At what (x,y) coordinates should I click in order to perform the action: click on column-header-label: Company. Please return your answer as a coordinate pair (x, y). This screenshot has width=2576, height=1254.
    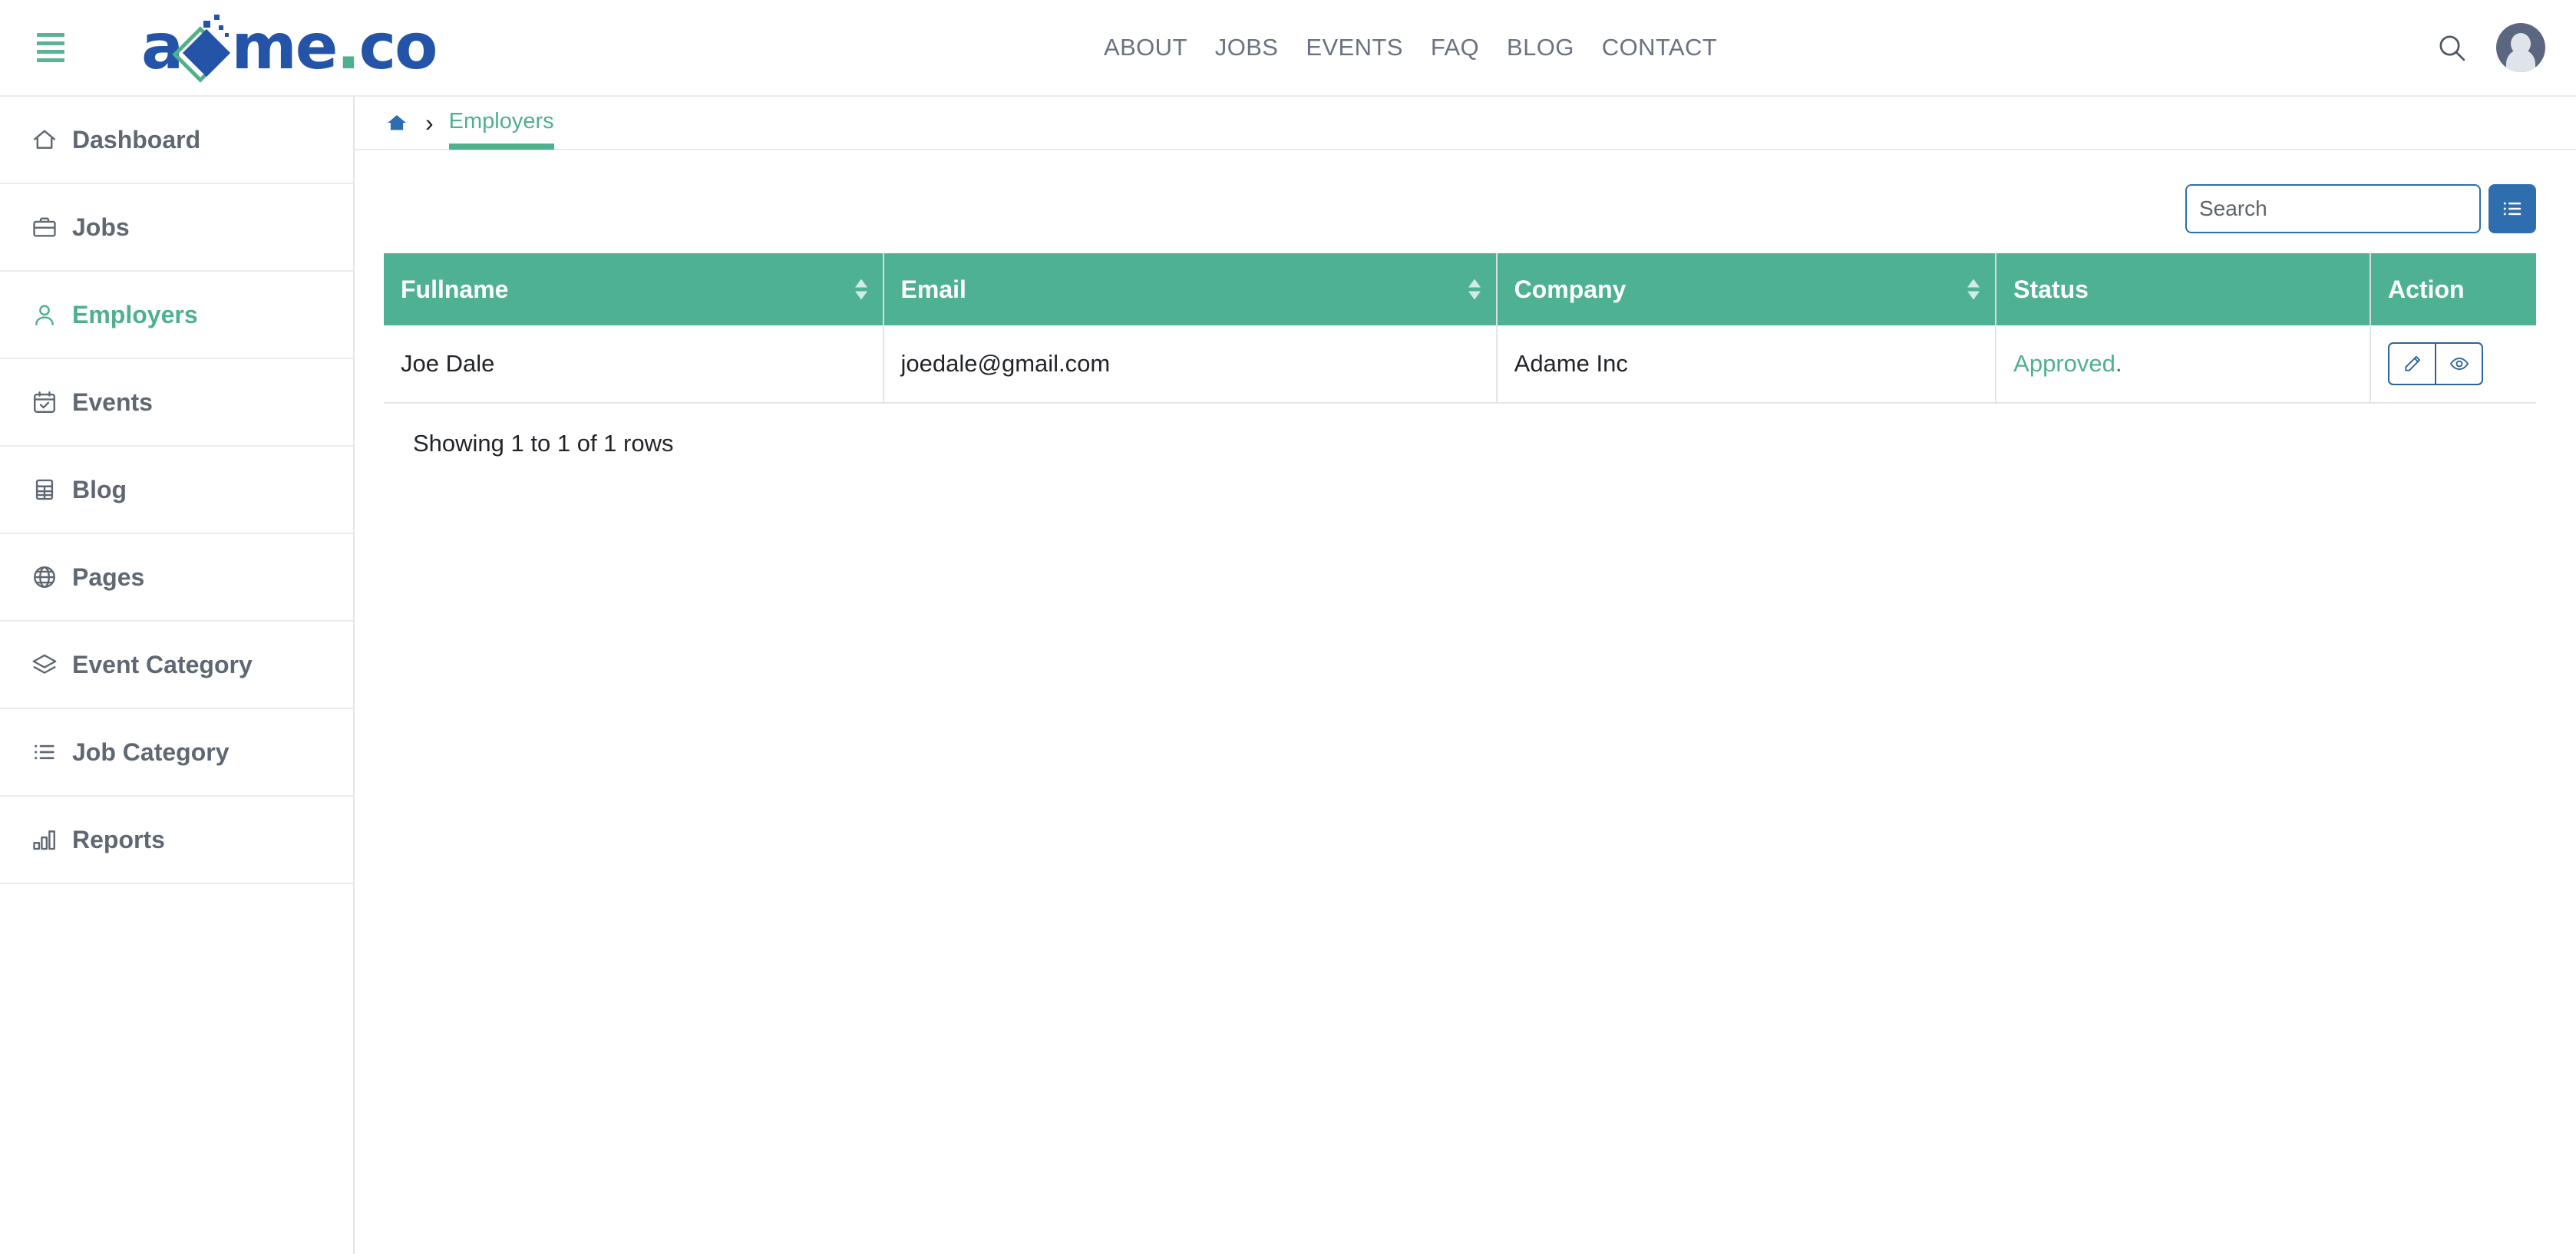
    Looking at the image, I should click on (1570, 289).